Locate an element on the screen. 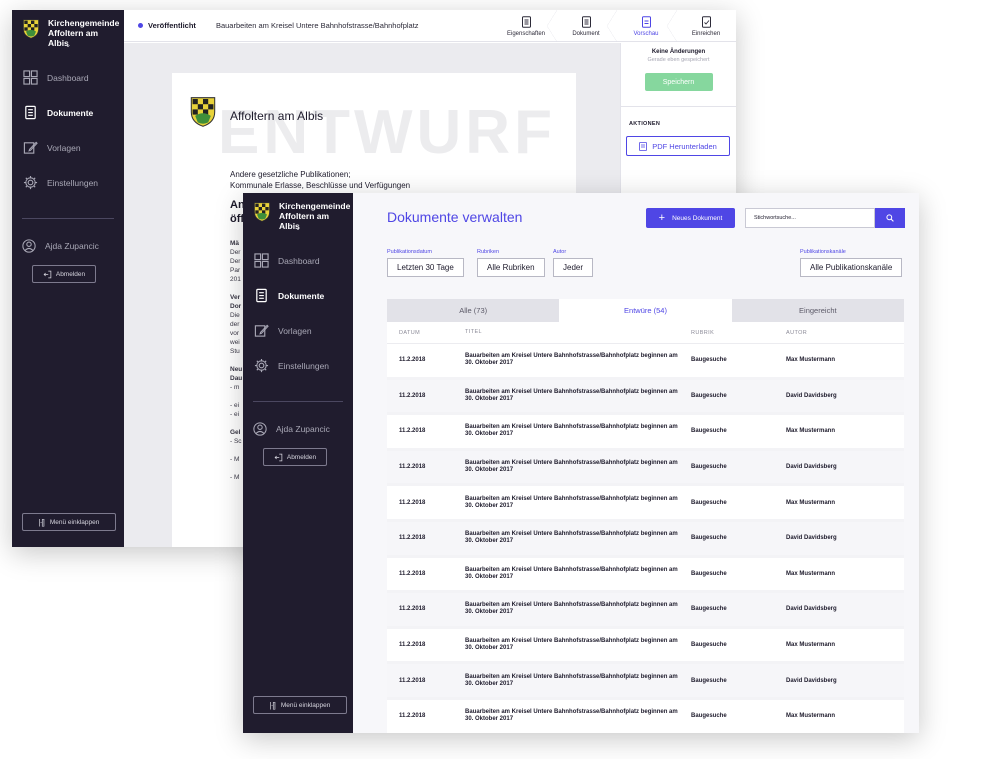 The image size is (987, 759). filter-select: Alle Rubriken is located at coordinates (511, 267).